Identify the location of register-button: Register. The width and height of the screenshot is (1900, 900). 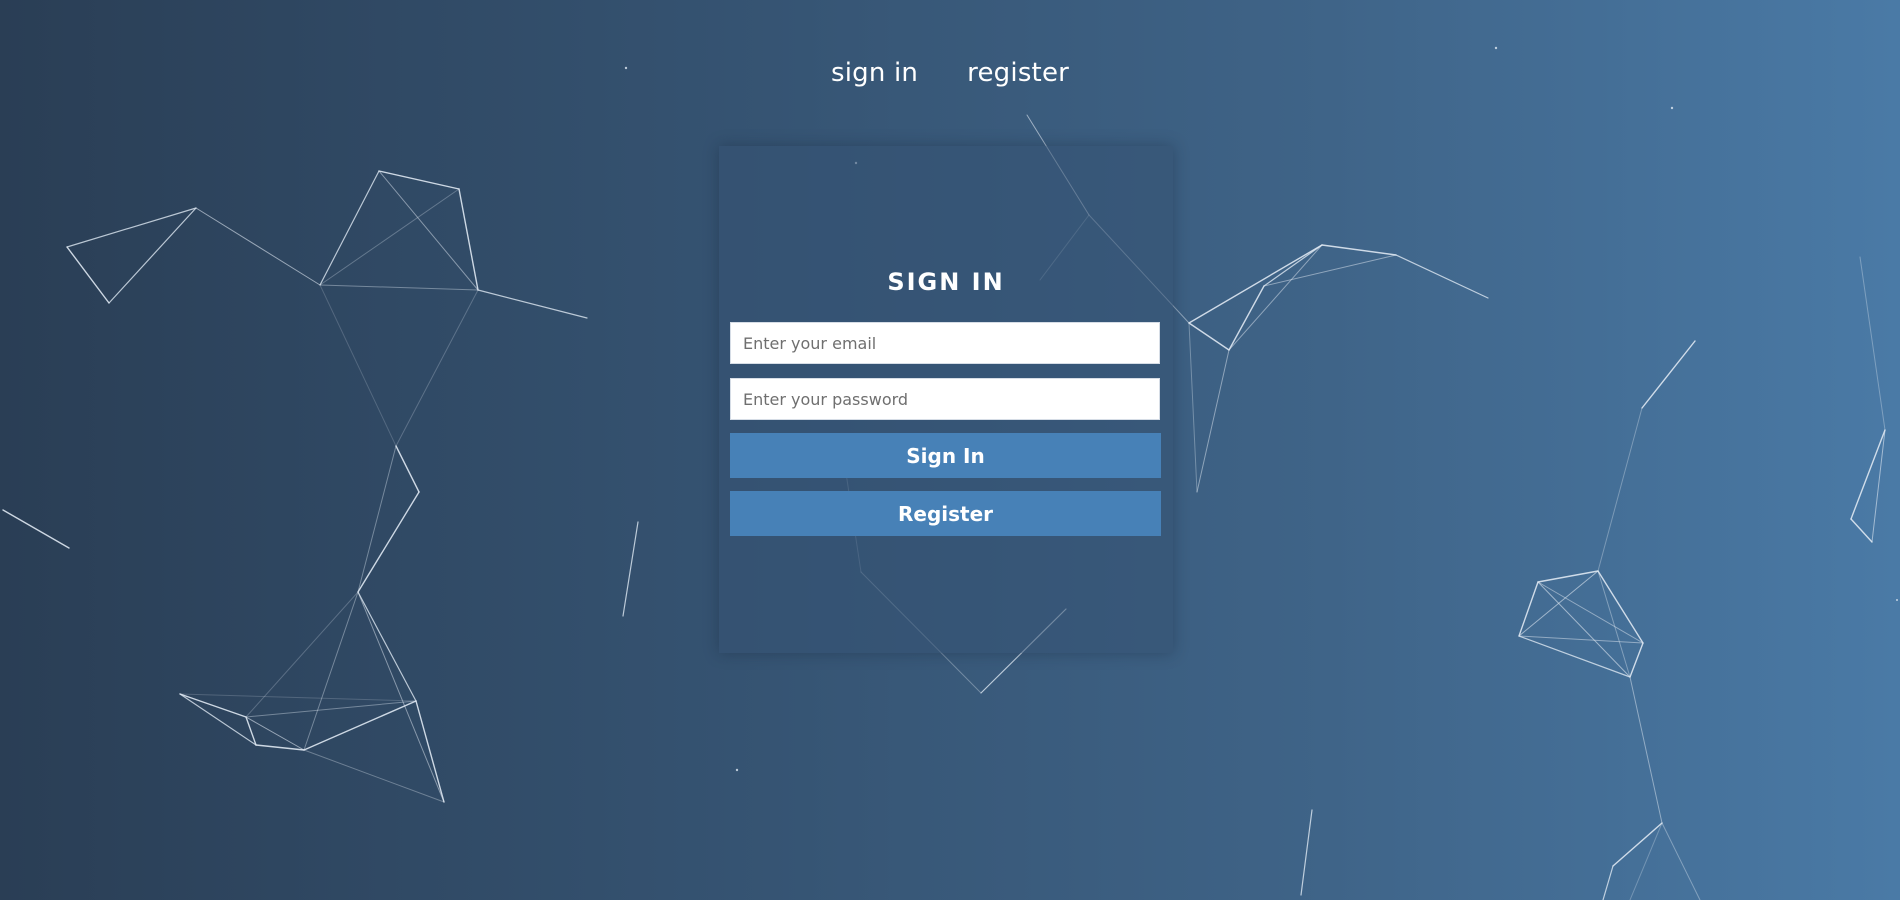
(945, 513).